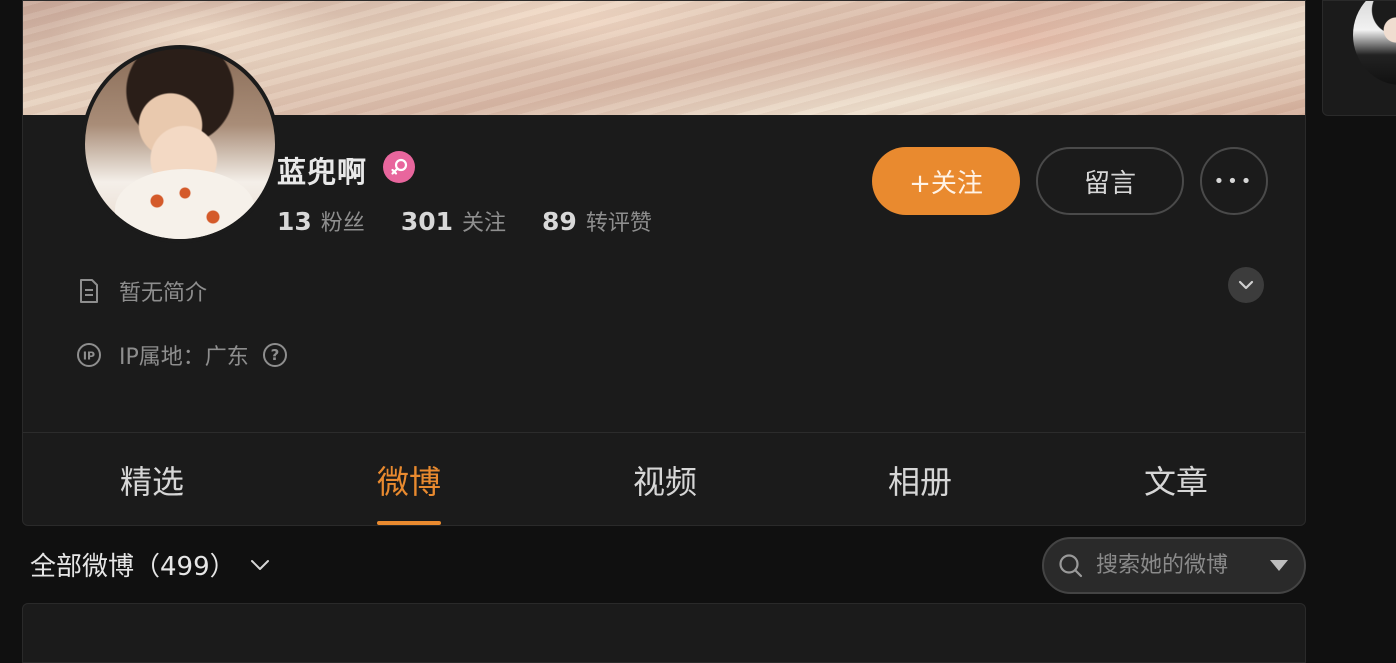  Describe the element at coordinates (409, 479) in the screenshot. I see `tab-weibo: 微博` at that location.